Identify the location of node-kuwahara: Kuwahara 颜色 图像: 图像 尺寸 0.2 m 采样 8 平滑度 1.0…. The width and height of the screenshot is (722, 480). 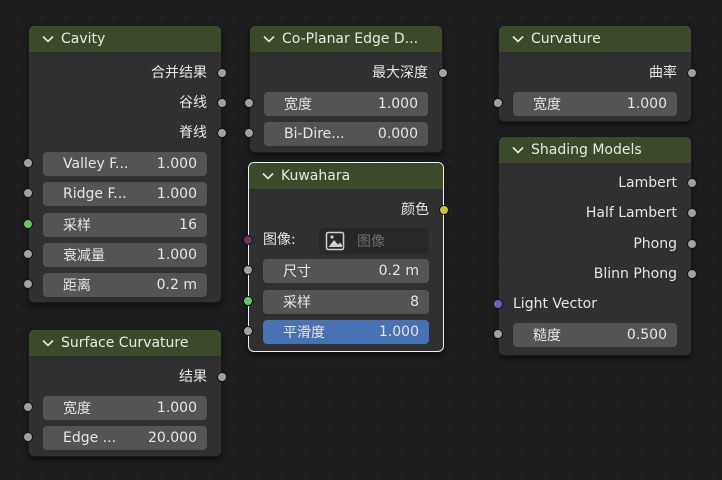
(346, 257).